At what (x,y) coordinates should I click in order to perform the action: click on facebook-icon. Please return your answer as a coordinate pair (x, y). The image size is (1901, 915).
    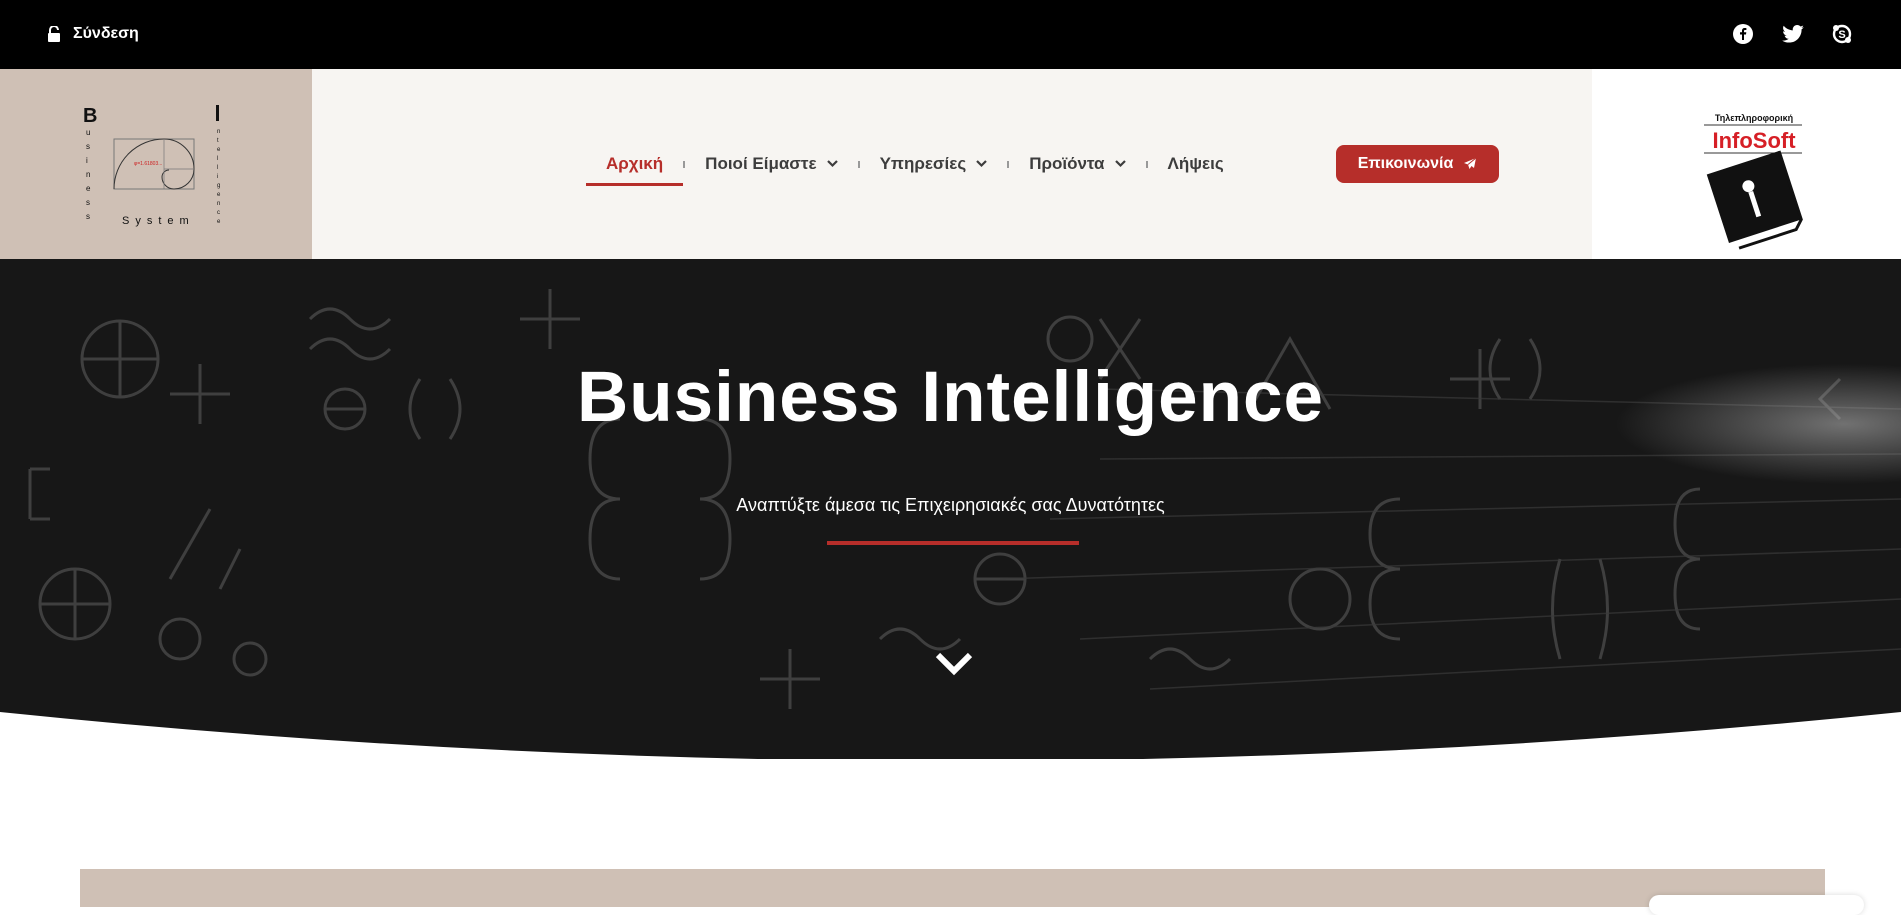
    Looking at the image, I should click on (1743, 34).